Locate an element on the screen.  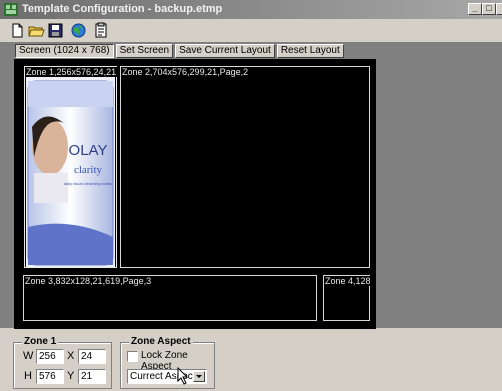
width-field: 256 is located at coordinates (50, 356).